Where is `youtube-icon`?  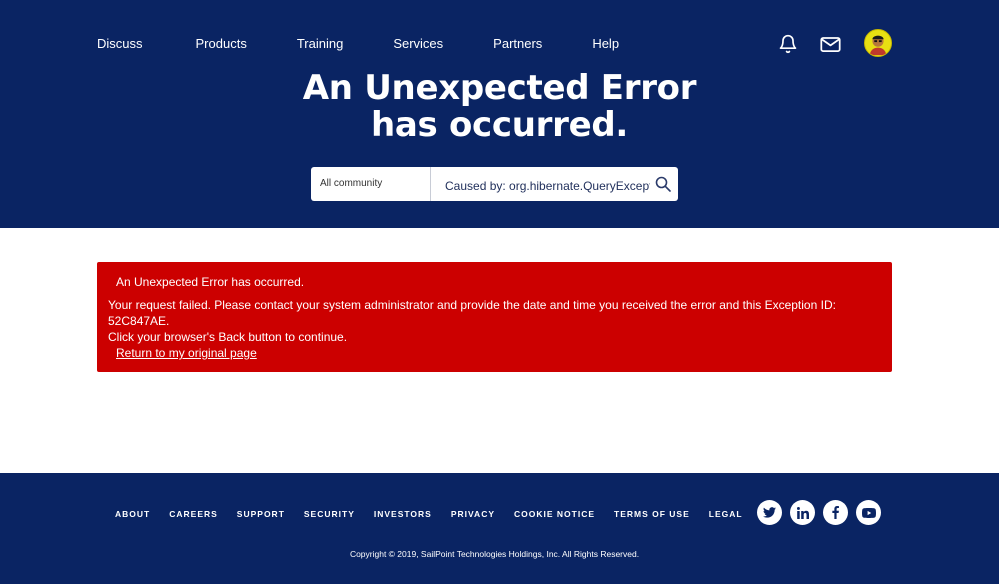 youtube-icon is located at coordinates (868, 512).